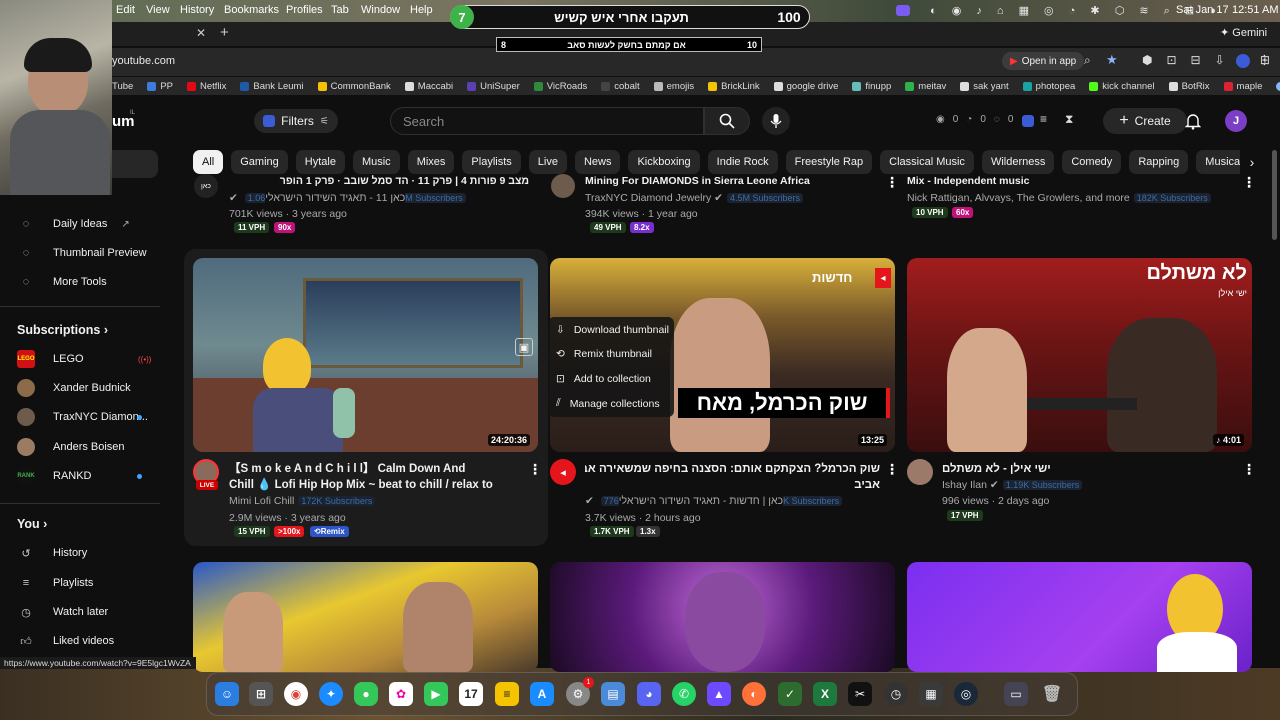 The width and height of the screenshot is (1280, 720). Describe the element at coordinates (1242, 86) in the screenshot. I see `bookmark-item: maple` at that location.